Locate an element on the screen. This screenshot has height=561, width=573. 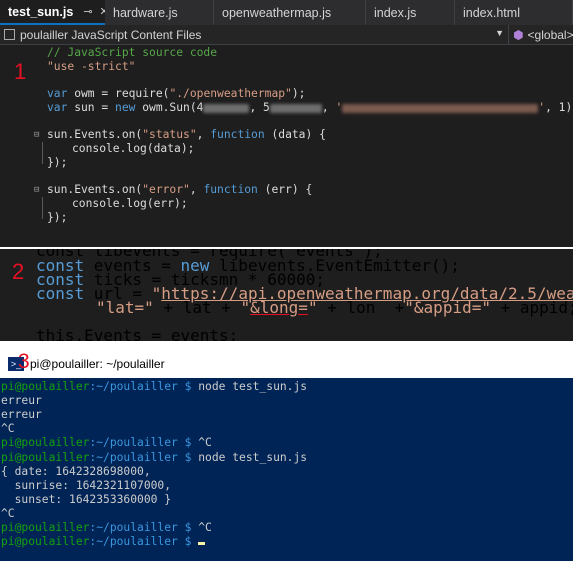
code-line: console.log(err); is located at coordinates (130, 204).